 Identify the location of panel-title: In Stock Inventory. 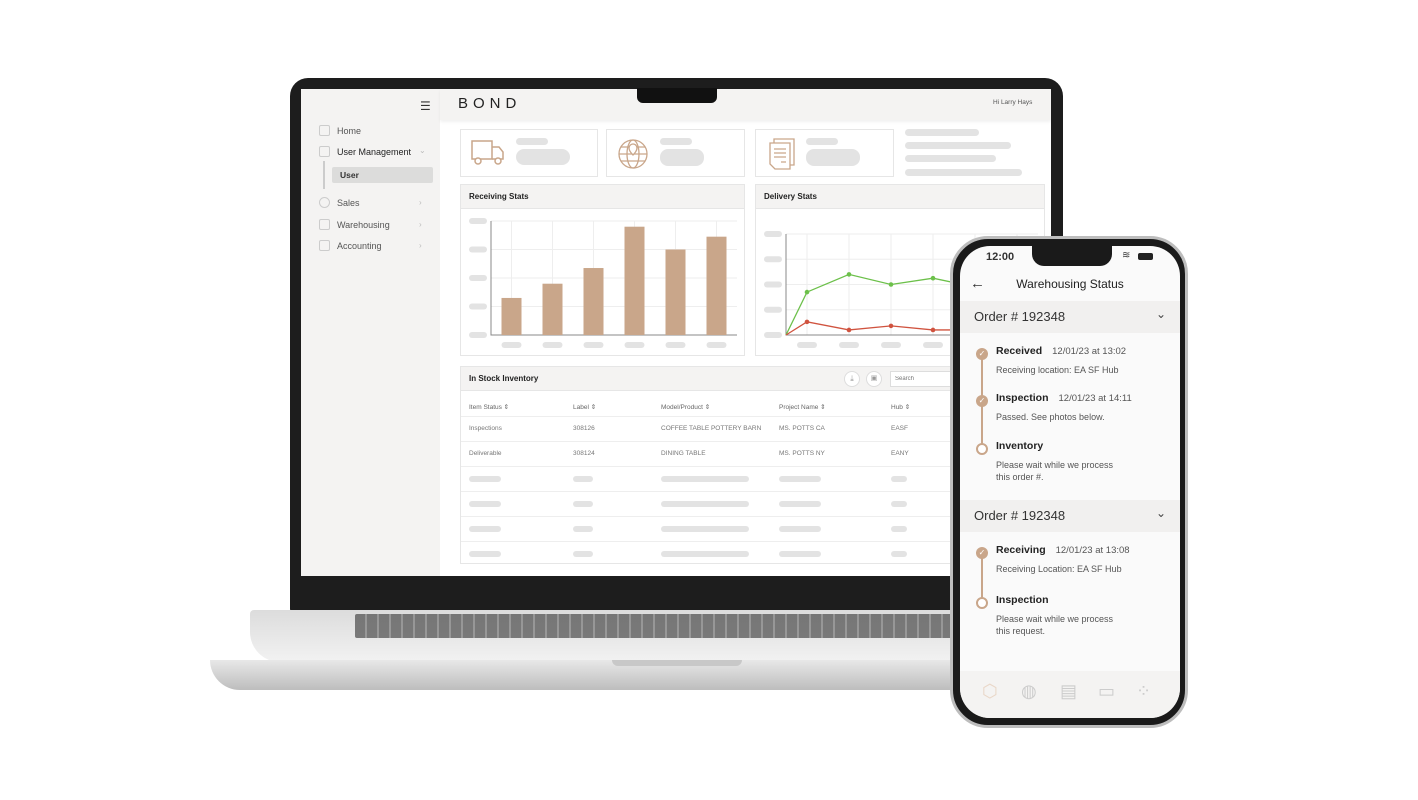
(710, 379).